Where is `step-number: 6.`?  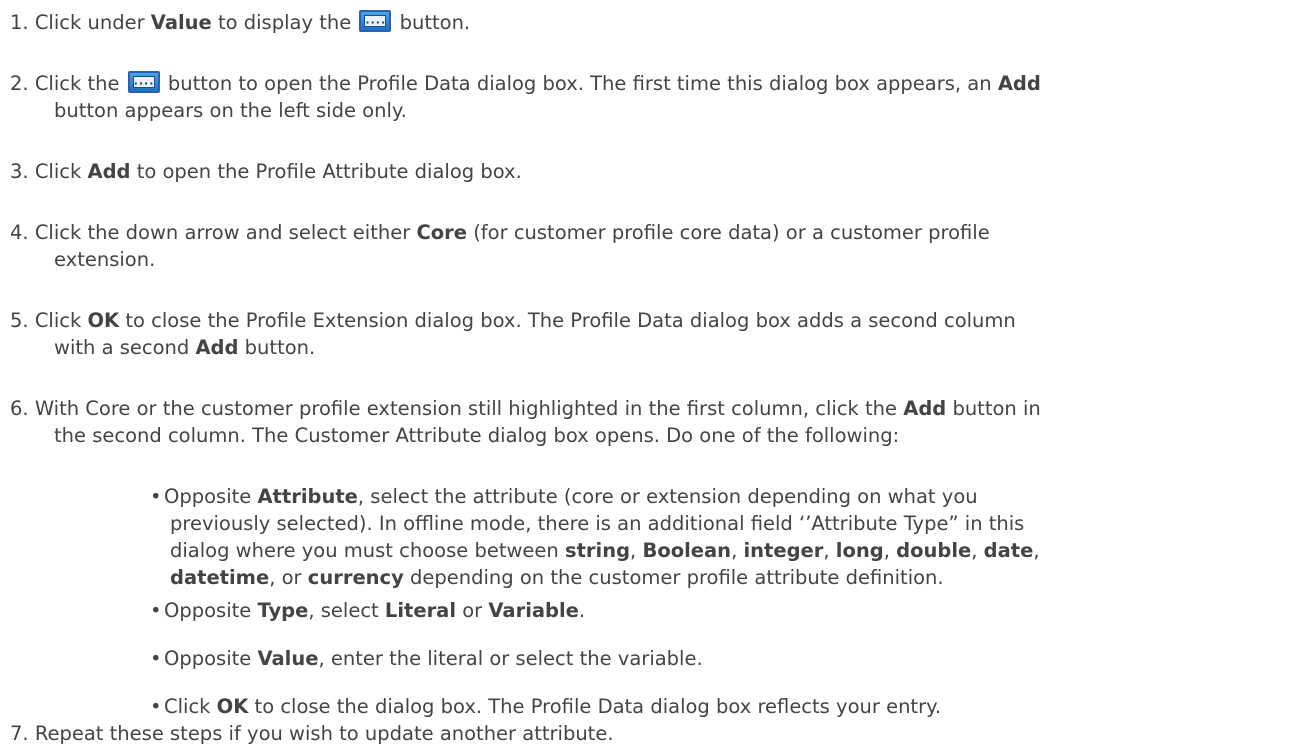
step-number: 6. is located at coordinates (19, 408).